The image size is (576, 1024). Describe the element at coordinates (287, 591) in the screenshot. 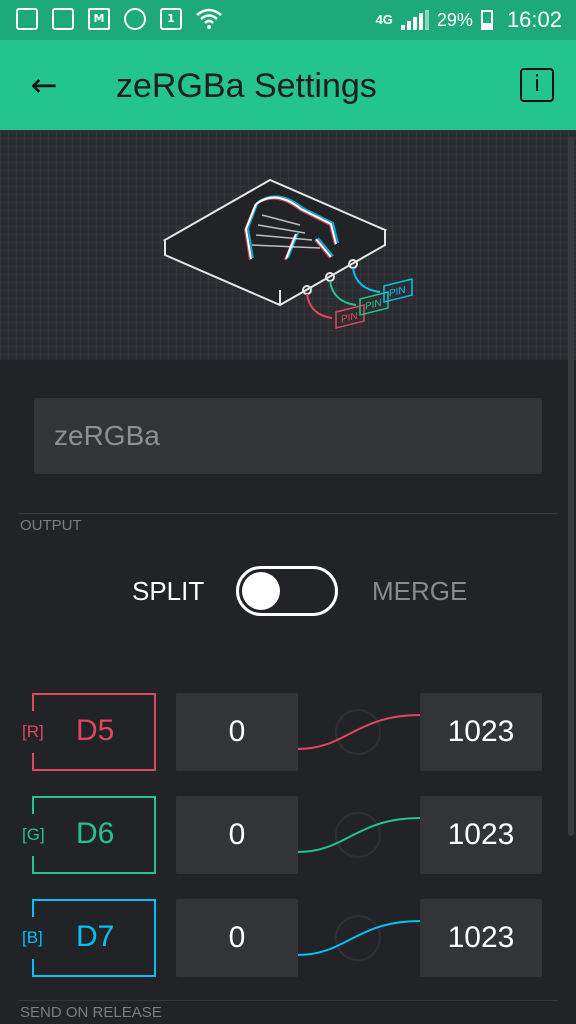

I see `split-merge-toggle` at that location.